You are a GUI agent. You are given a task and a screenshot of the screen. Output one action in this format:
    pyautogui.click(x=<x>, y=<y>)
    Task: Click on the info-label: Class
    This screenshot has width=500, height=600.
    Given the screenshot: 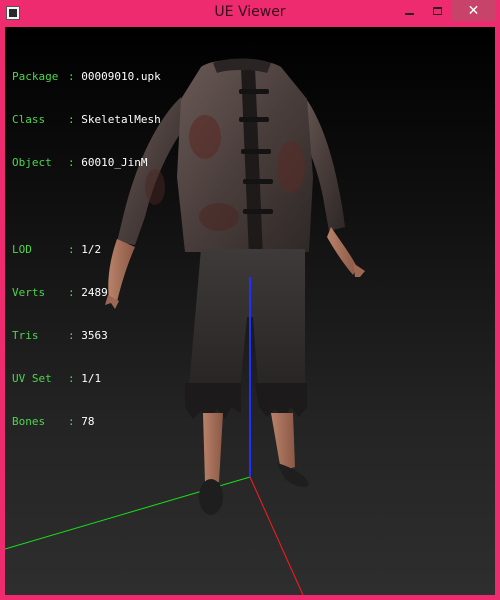 What is the action you would take?
    pyautogui.click(x=29, y=120)
    